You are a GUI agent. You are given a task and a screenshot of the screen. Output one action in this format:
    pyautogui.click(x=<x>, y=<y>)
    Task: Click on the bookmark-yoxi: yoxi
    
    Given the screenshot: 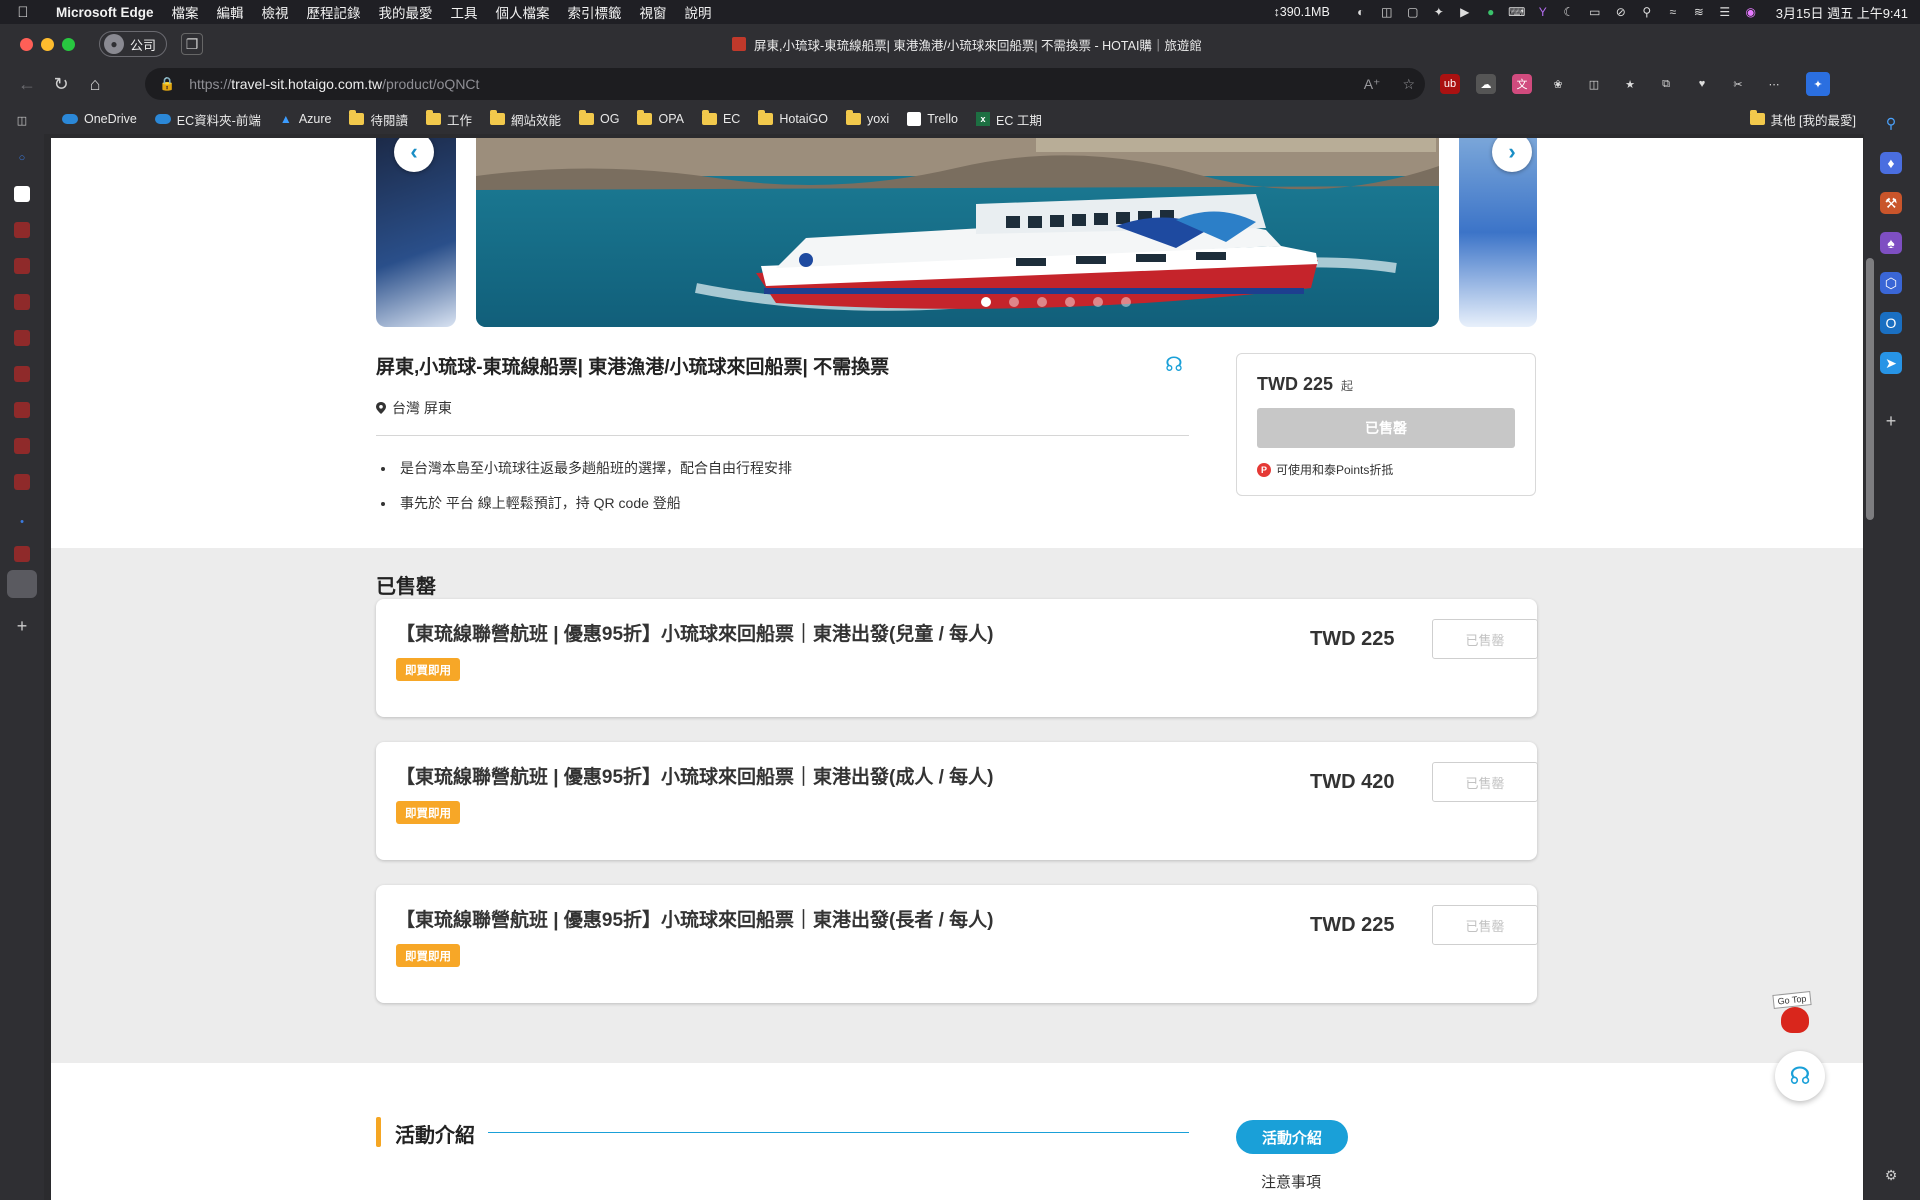 What is the action you would take?
    pyautogui.click(x=867, y=118)
    